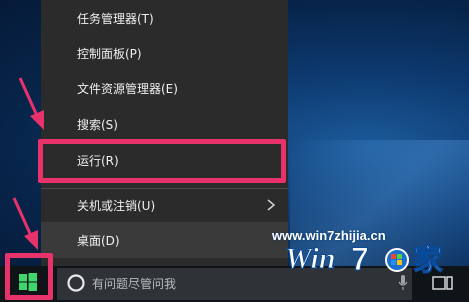 The width and height of the screenshot is (469, 302). I want to click on menu-item-label: 桌面(D), so click(98, 240).